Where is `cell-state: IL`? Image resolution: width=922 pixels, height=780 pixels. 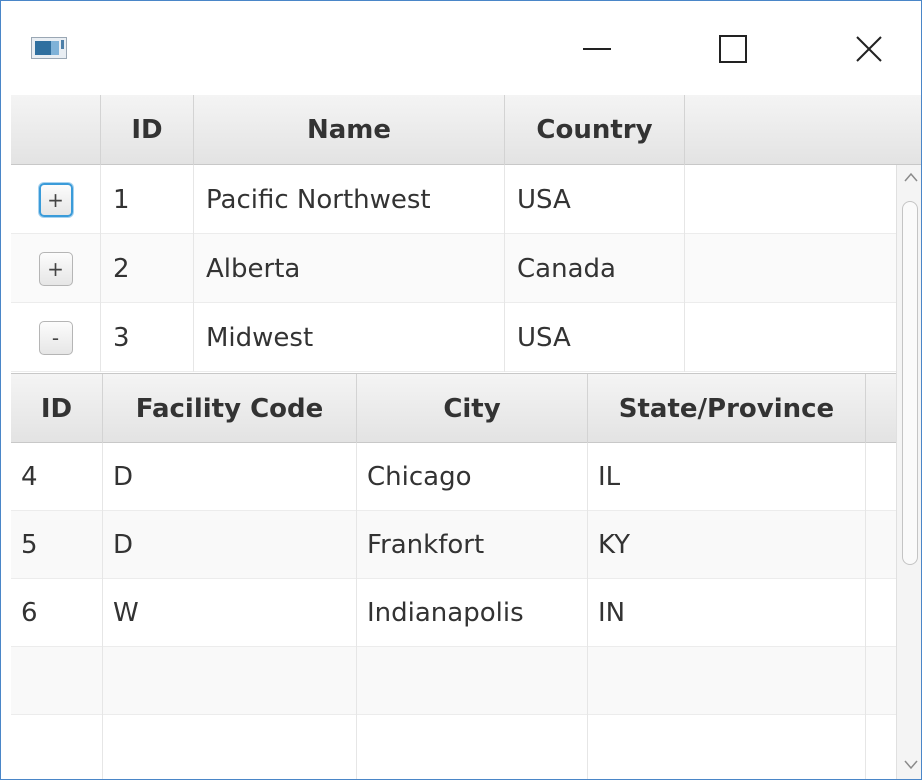
cell-state: IL is located at coordinates (727, 477).